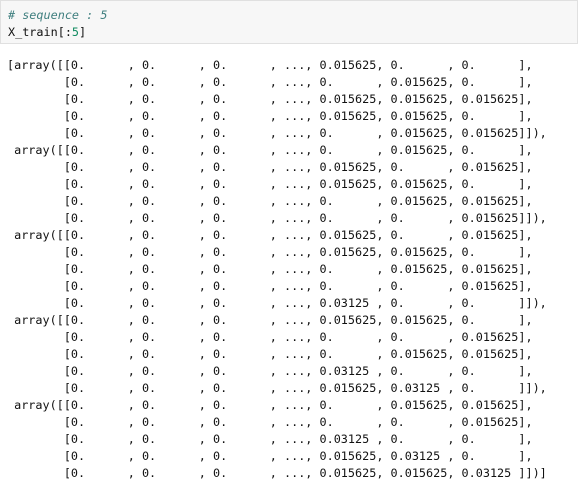 This screenshot has width=580, height=488. Describe the element at coordinates (40, 32) in the screenshot. I see `code-text: X_train[:` at that location.